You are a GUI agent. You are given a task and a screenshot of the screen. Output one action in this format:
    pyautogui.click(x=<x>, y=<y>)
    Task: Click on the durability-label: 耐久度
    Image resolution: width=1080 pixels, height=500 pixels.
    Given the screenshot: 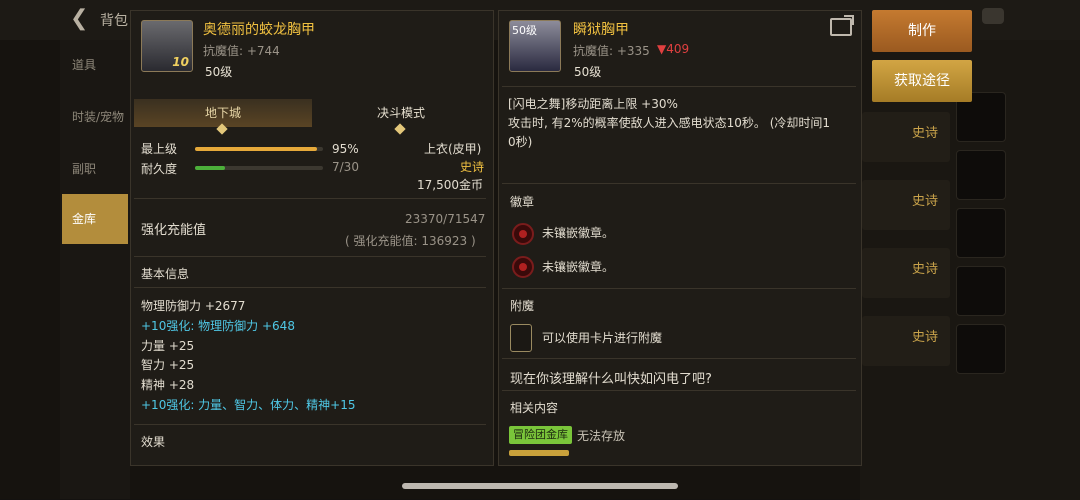 What is the action you would take?
    pyautogui.click(x=159, y=169)
    